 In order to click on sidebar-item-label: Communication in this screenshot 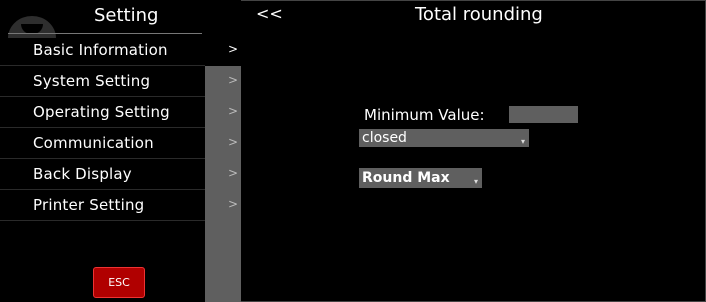, I will do `click(93, 143)`.